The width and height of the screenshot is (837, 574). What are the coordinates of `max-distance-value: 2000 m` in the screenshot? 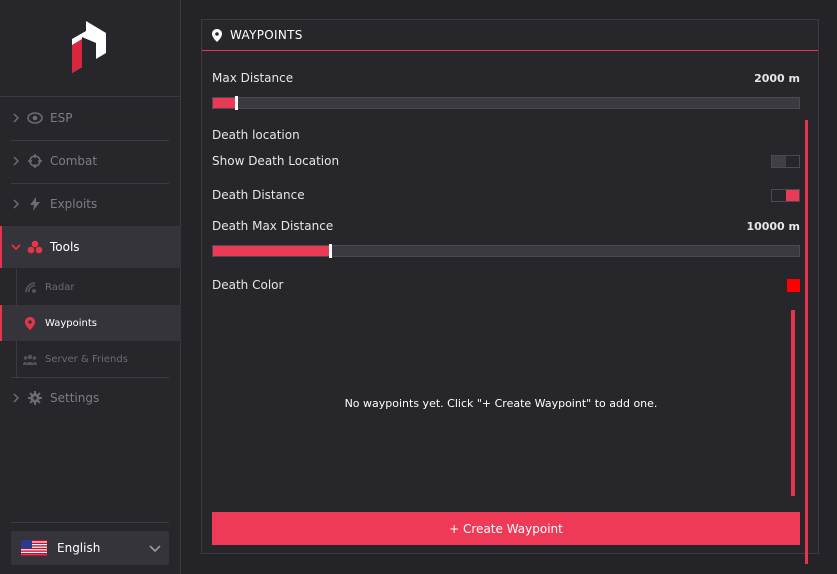 It's located at (777, 78).